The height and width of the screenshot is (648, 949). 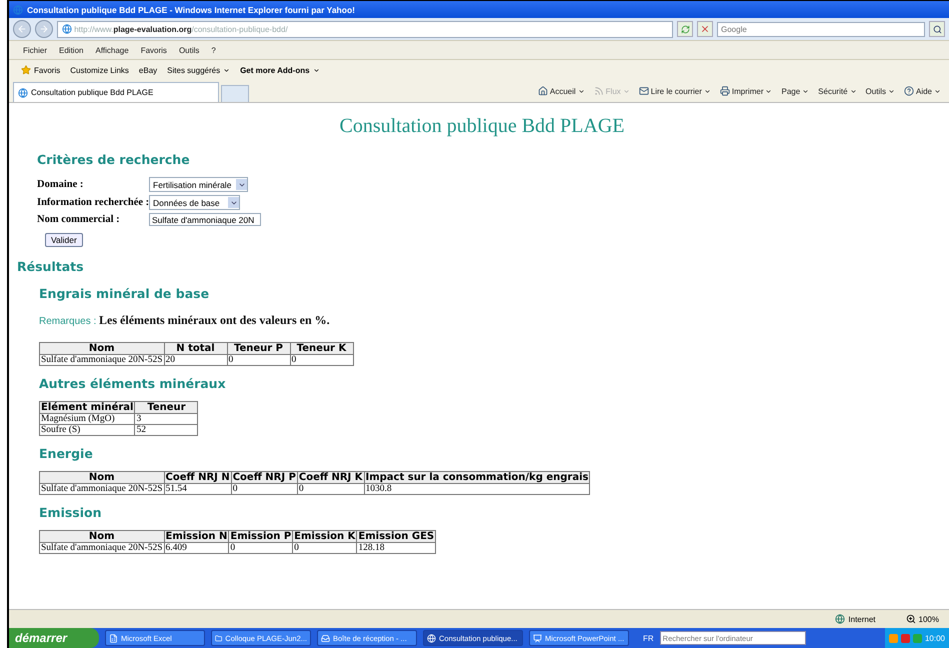 What do you see at coordinates (365, 29) in the screenshot?
I see `address-field: http://www.plage-evaluation.org/consultation-publique-bdd/` at bounding box center [365, 29].